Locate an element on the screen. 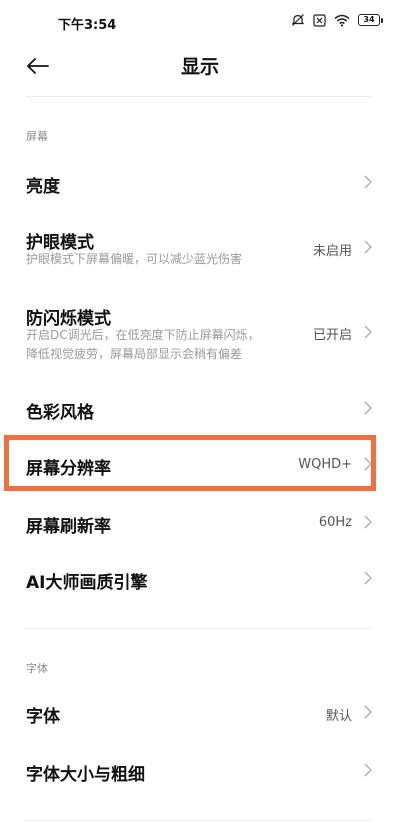  battery-level: 34 is located at coordinates (369, 19).